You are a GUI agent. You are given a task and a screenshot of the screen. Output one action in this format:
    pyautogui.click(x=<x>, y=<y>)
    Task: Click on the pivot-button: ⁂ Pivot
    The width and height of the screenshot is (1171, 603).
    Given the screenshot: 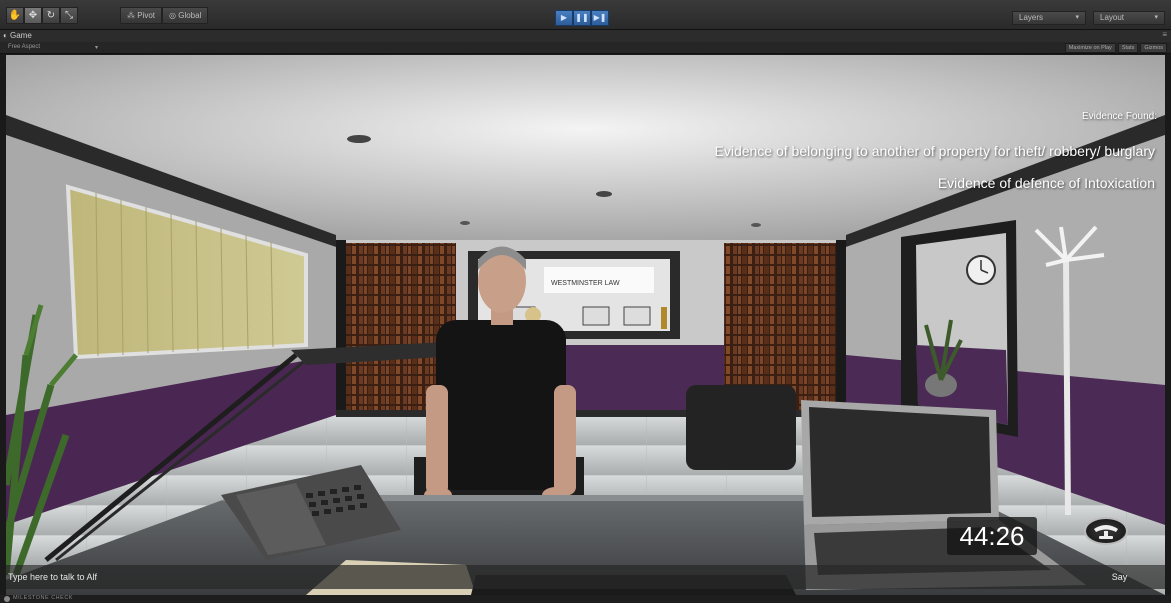 What is the action you would take?
    pyautogui.click(x=141, y=15)
    